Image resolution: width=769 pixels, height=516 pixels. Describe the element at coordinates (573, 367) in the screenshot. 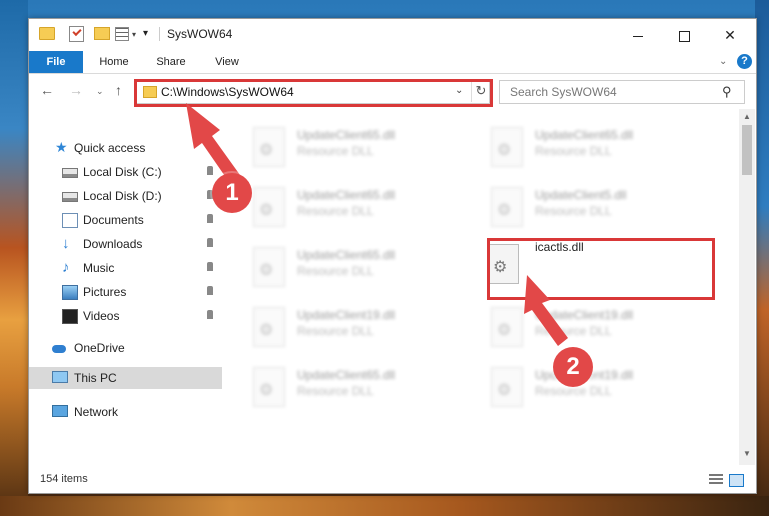

I see `callout-badge-2: 2` at that location.